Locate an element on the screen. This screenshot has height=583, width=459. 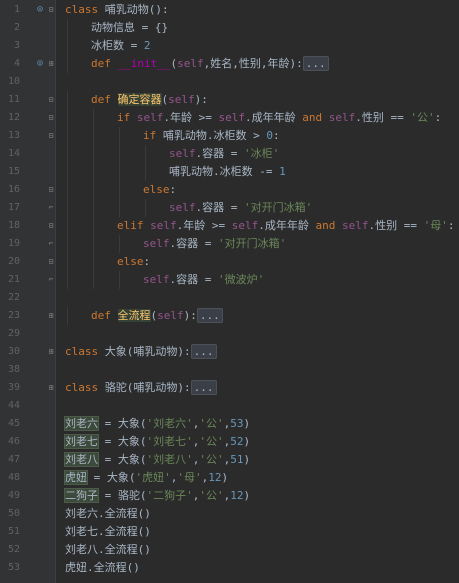
code-line: 刘老七 = 大象('刘老七','公',52) is located at coordinates (258, 442).